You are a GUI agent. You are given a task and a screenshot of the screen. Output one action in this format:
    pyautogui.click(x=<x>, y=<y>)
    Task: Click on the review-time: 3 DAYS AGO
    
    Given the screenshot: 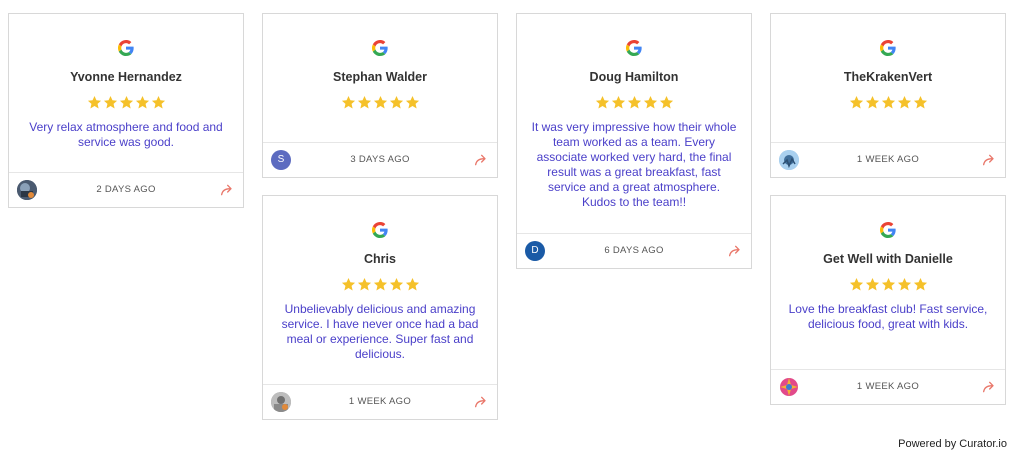 What is the action you would take?
    pyautogui.click(x=380, y=159)
    